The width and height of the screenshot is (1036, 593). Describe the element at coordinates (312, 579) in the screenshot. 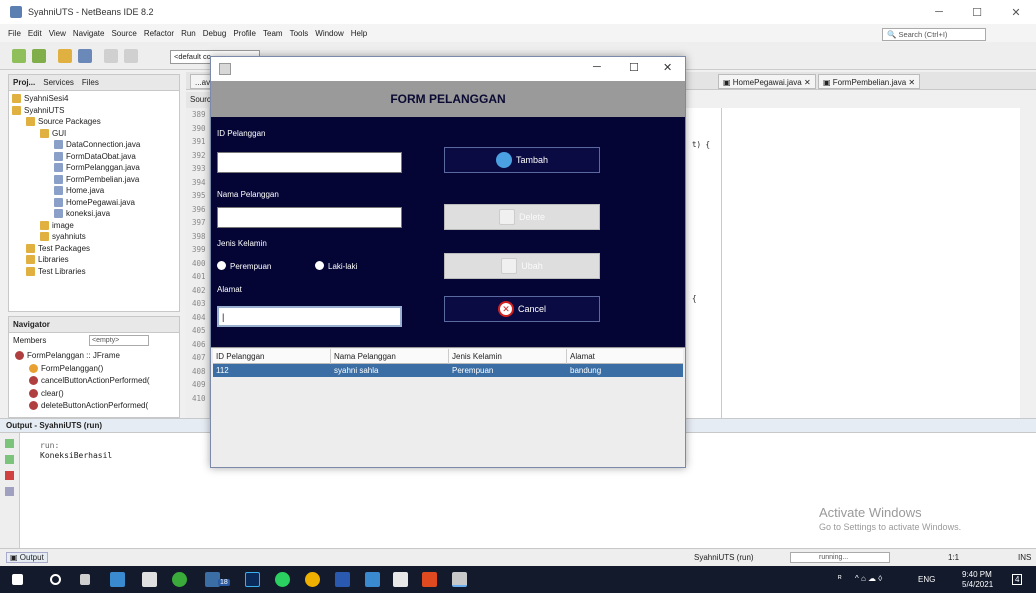

I see `chrome-icon` at that location.